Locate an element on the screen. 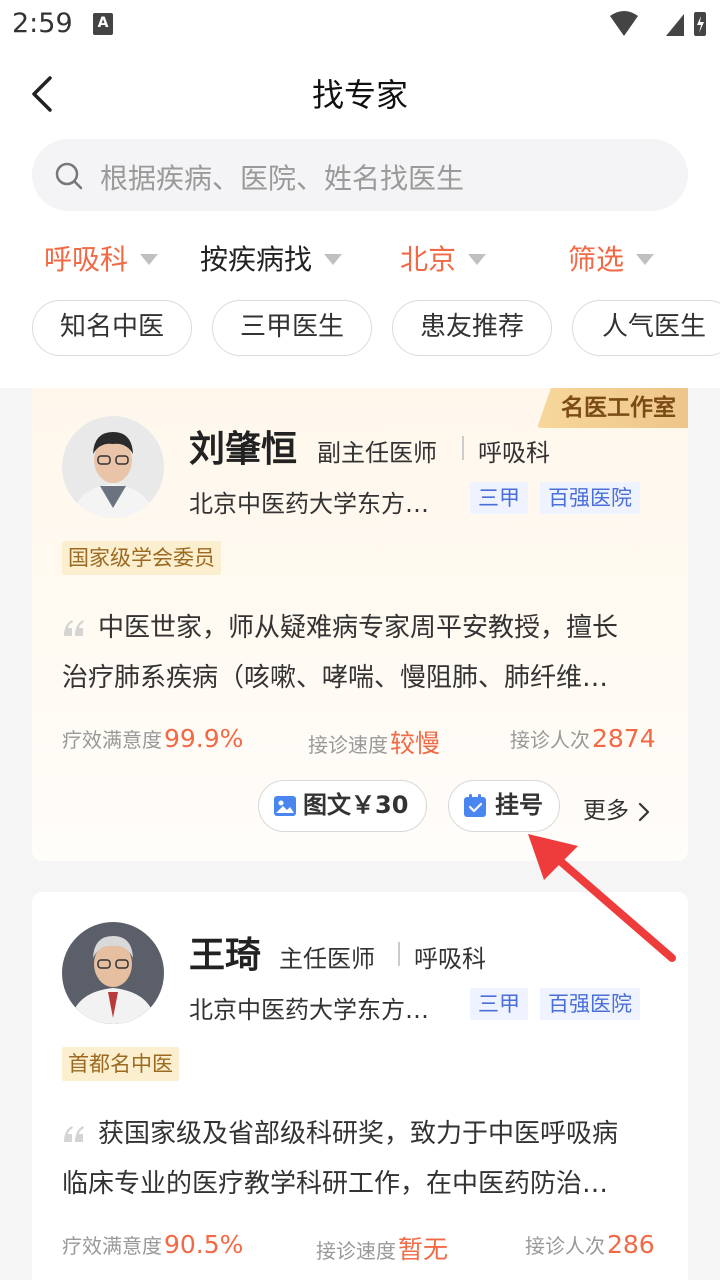 The width and height of the screenshot is (720, 1280). stat-value: 90.5% is located at coordinates (204, 1244).